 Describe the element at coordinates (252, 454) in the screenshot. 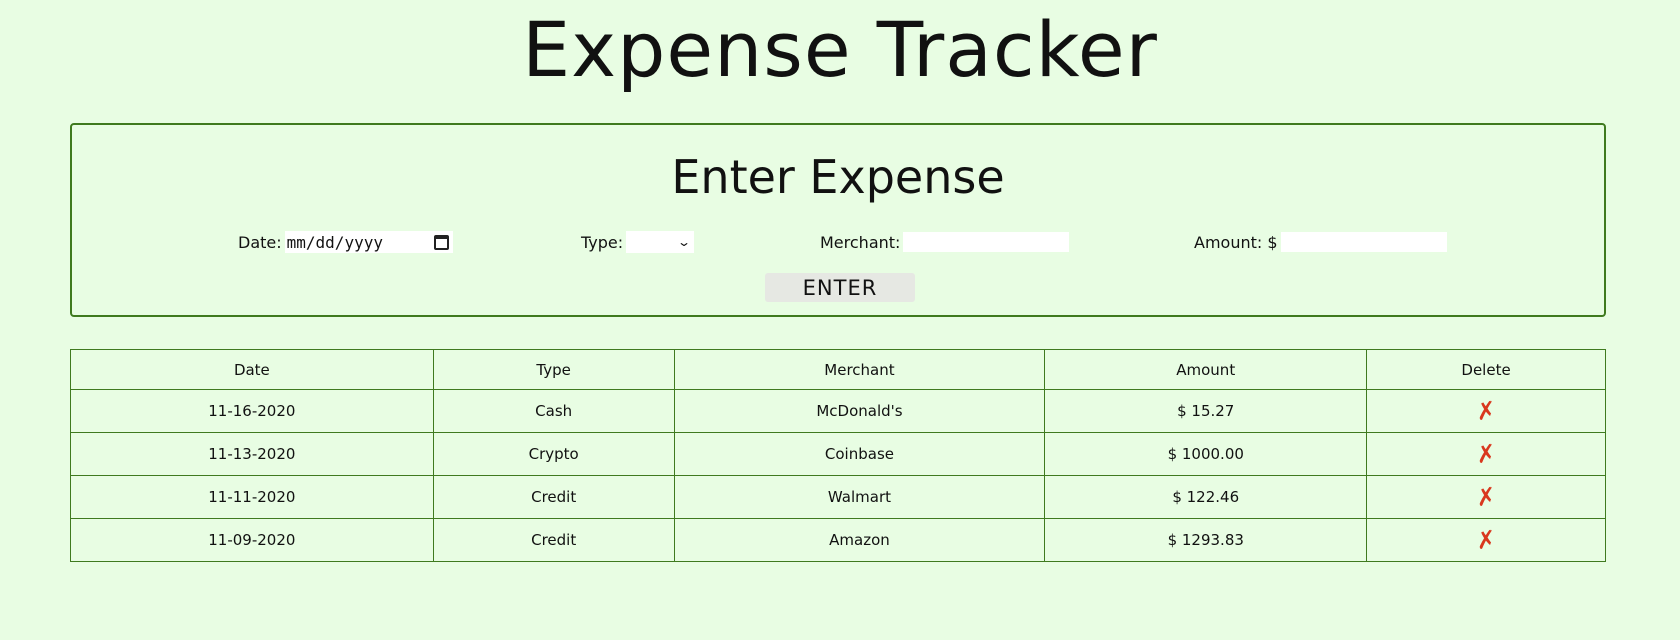

I see `cell-date: 11-13-2020` at that location.